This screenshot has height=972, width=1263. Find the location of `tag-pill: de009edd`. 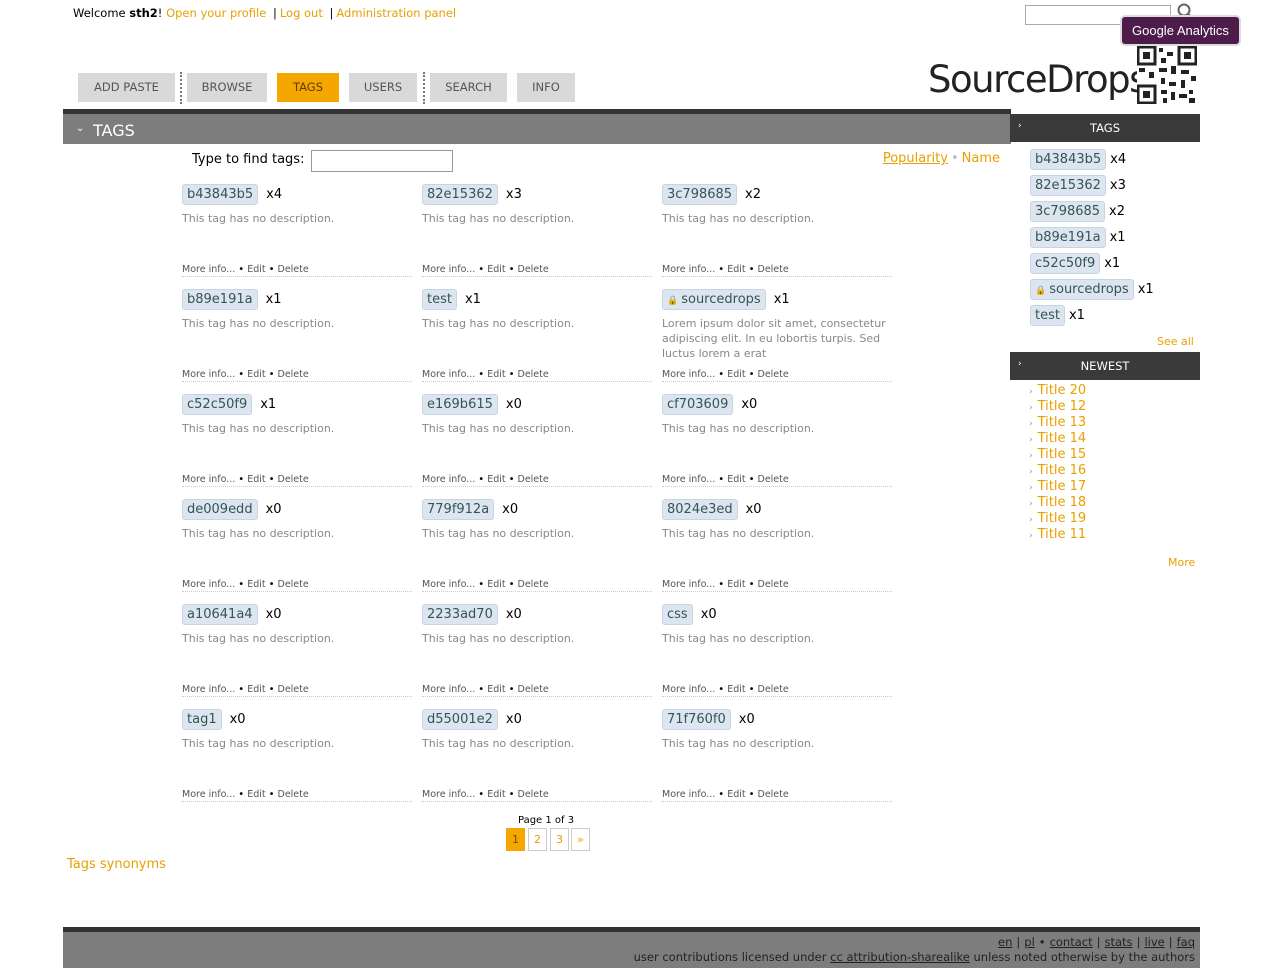

tag-pill: de009edd is located at coordinates (220, 509).